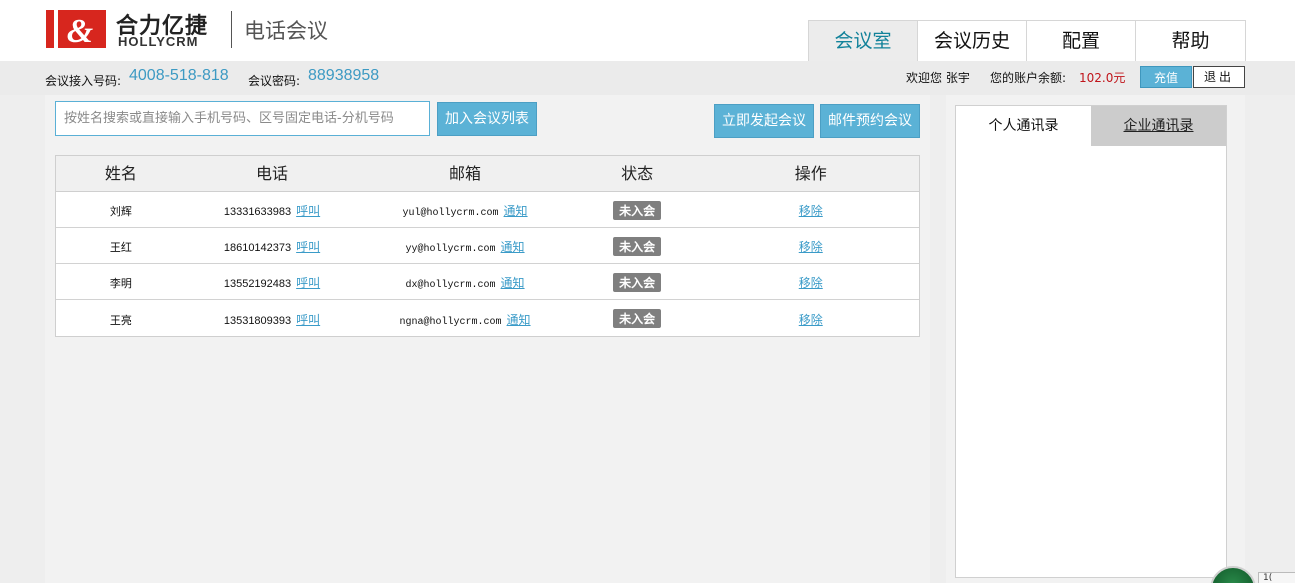 This screenshot has height=583, width=1295. Describe the element at coordinates (179, 75) in the screenshot. I see `access-number: 4008-518-818` at that location.